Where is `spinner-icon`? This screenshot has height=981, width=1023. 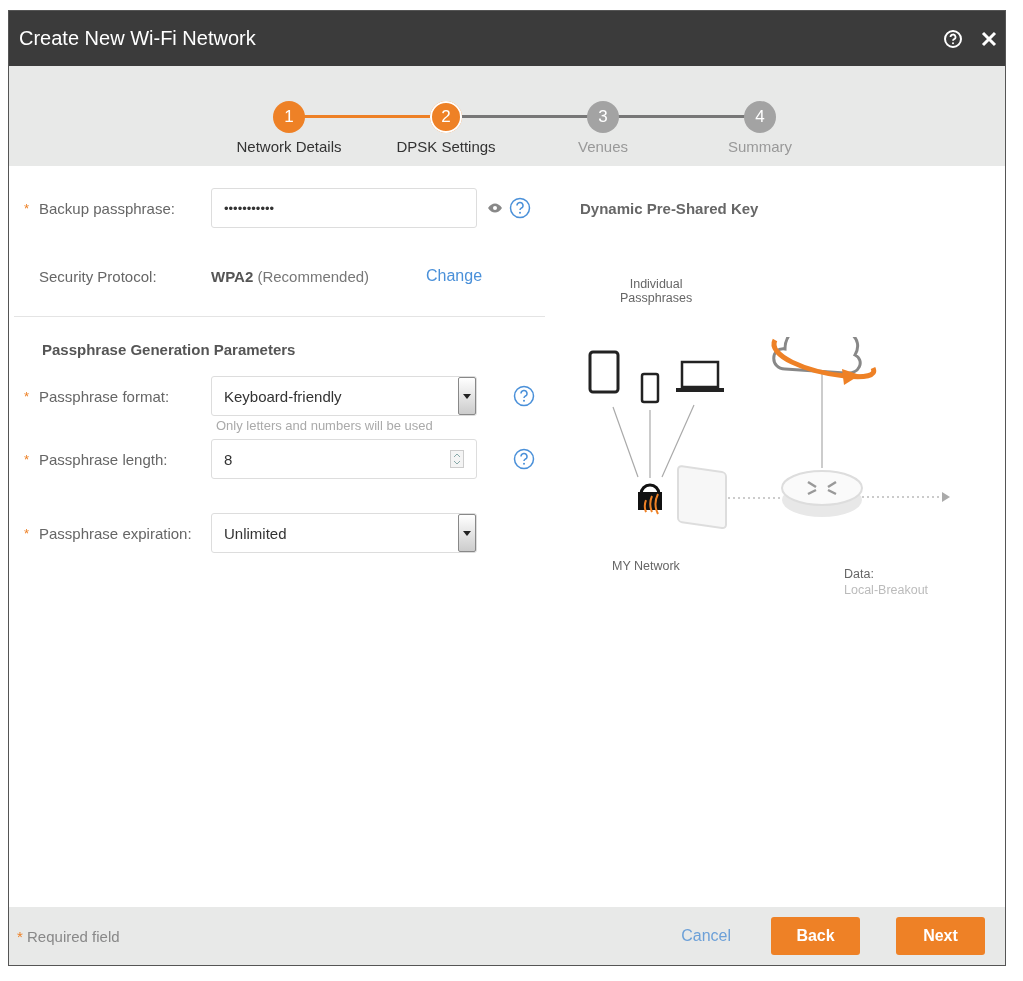
spinner-icon is located at coordinates (457, 459).